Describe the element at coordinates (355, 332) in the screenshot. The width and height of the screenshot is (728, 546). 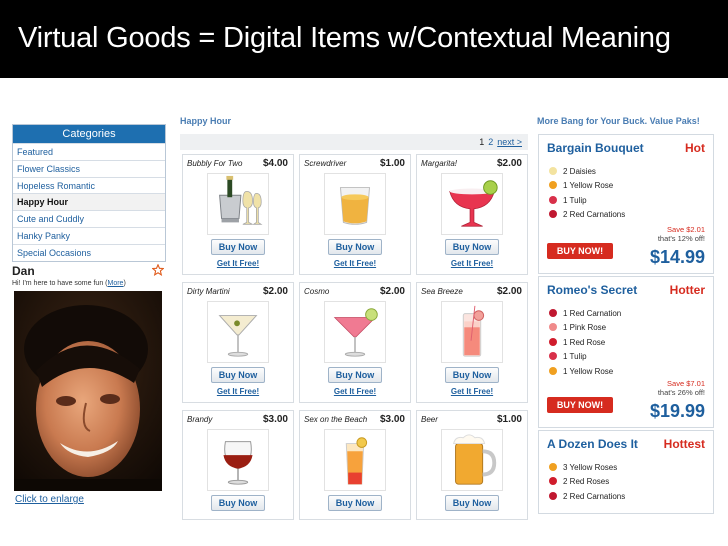
I see `cosmo-glass-icon` at that location.